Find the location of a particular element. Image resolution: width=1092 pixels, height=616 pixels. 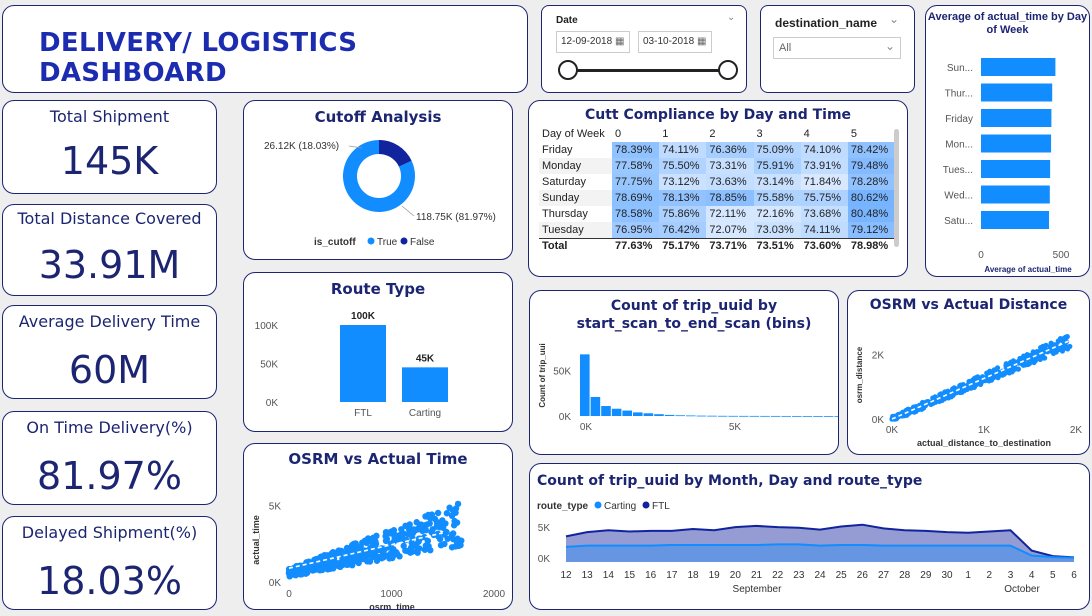

column-header: 0 is located at coordinates (635, 134).